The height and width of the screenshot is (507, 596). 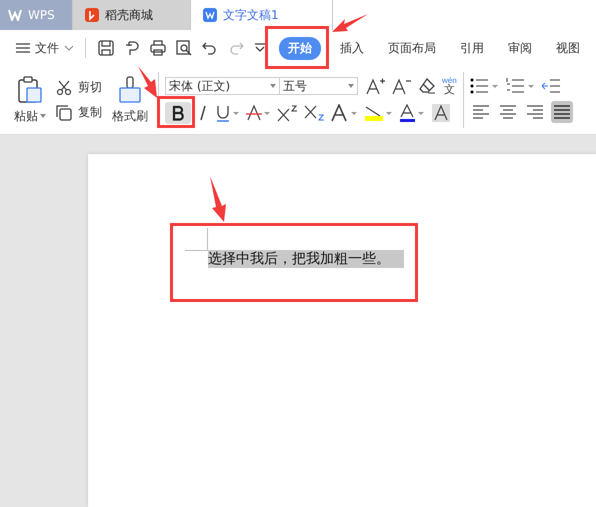 I want to click on store-logo-icon, so click(x=92, y=15).